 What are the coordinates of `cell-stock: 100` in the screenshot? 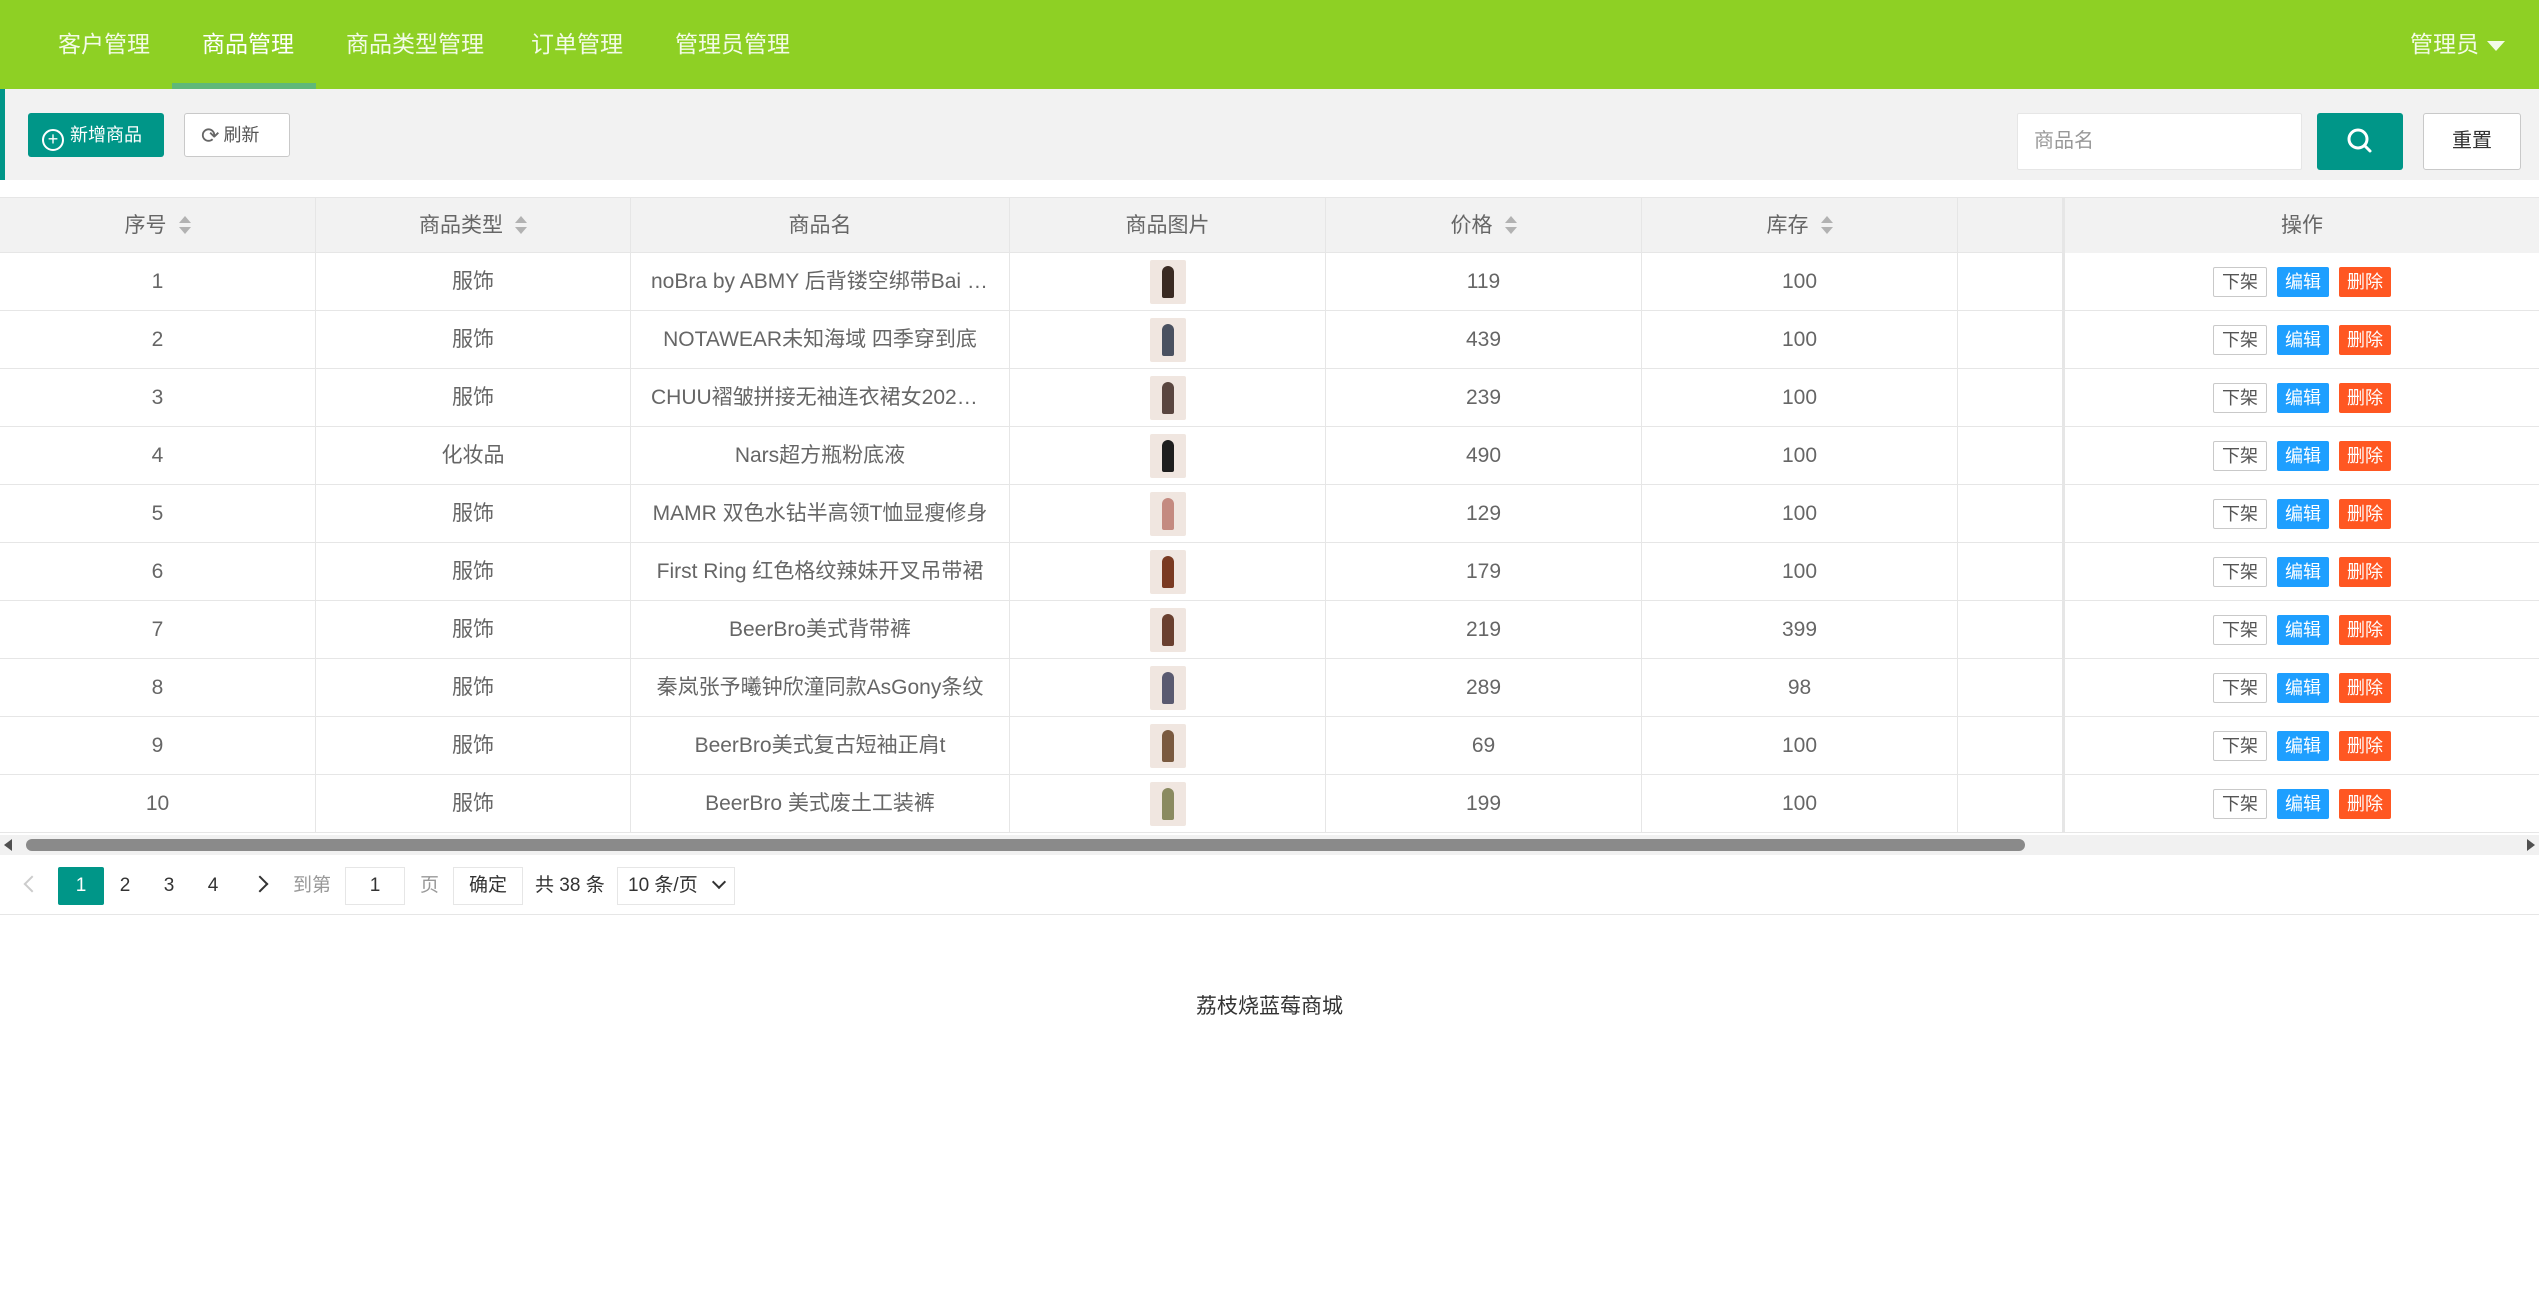 It's located at (1800, 398).